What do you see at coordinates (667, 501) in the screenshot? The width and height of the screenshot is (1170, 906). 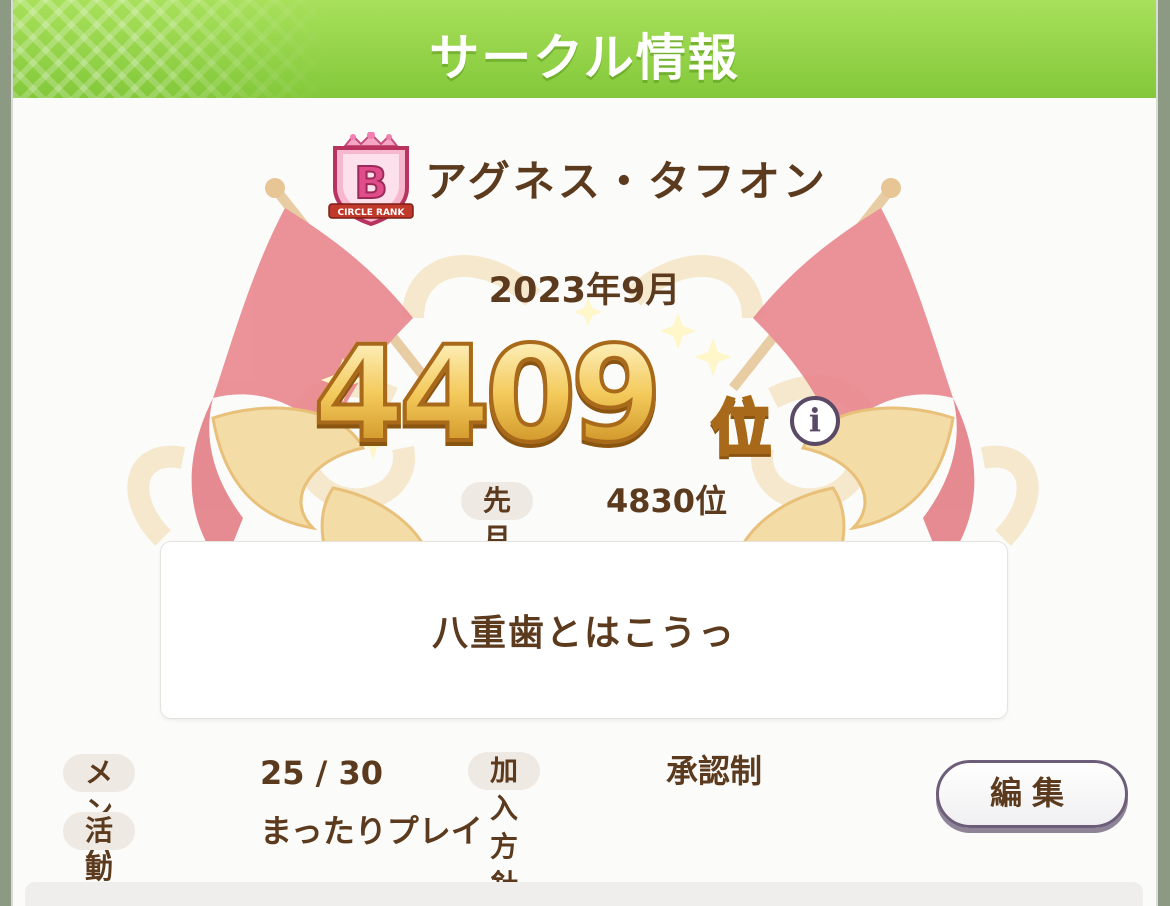 I see `last-month-rank-value: 4830位` at bounding box center [667, 501].